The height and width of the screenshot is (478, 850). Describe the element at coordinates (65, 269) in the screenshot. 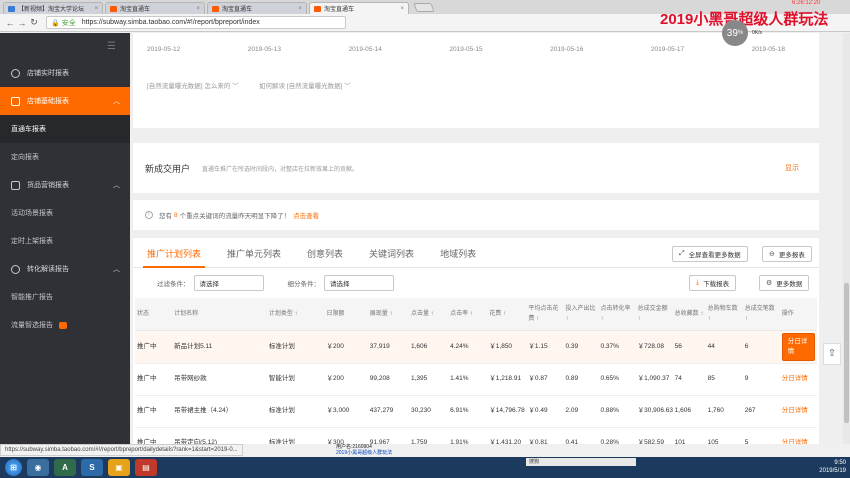

I see `sidebar-item-conversion: 转化解读报告 ︿` at that location.